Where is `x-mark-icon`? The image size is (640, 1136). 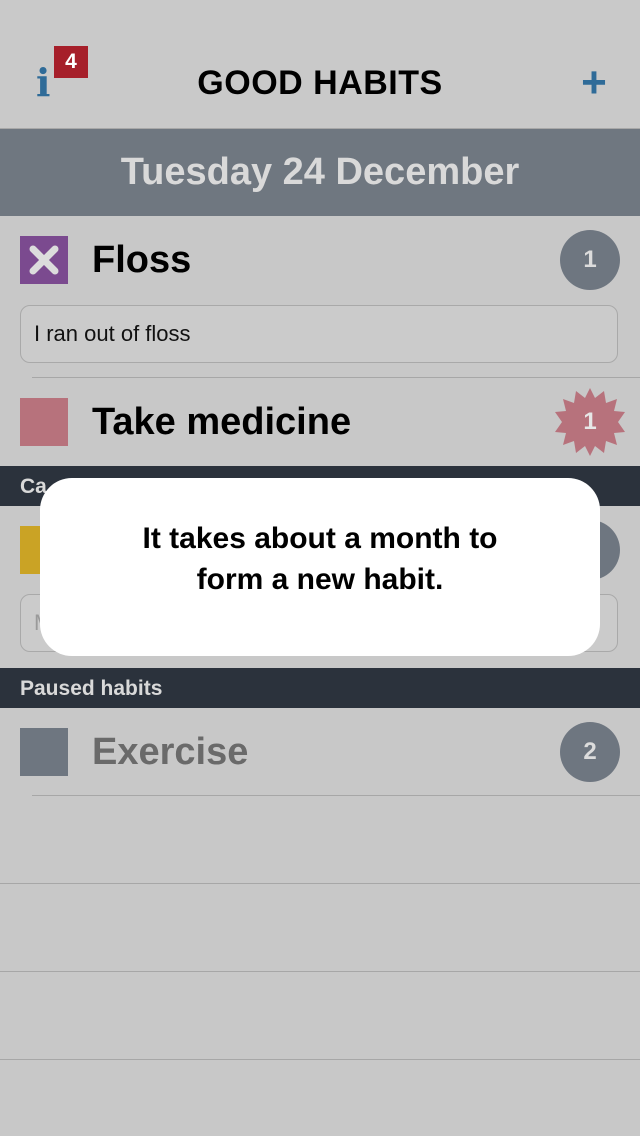
x-mark-icon is located at coordinates (44, 260).